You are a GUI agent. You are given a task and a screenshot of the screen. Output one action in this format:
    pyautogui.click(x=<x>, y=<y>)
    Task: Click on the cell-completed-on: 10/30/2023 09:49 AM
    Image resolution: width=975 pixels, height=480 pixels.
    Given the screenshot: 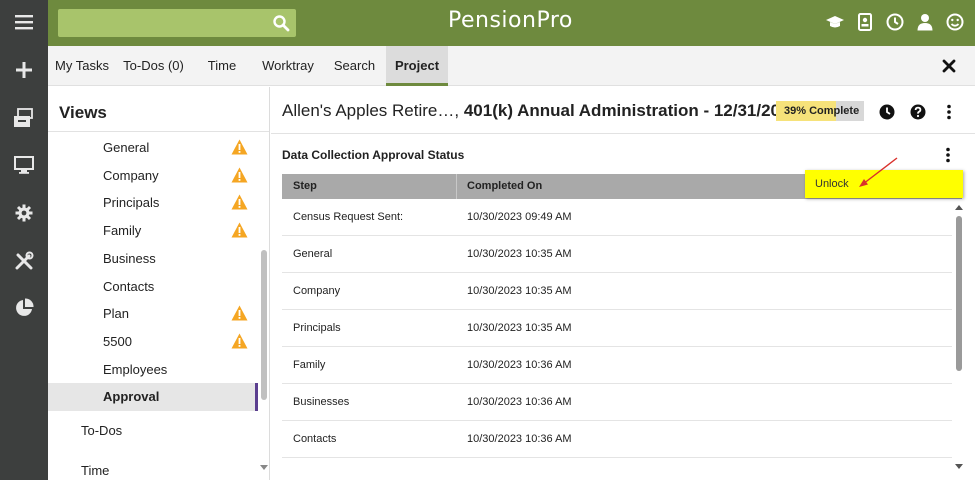 What is the action you would take?
    pyautogui.click(x=519, y=217)
    